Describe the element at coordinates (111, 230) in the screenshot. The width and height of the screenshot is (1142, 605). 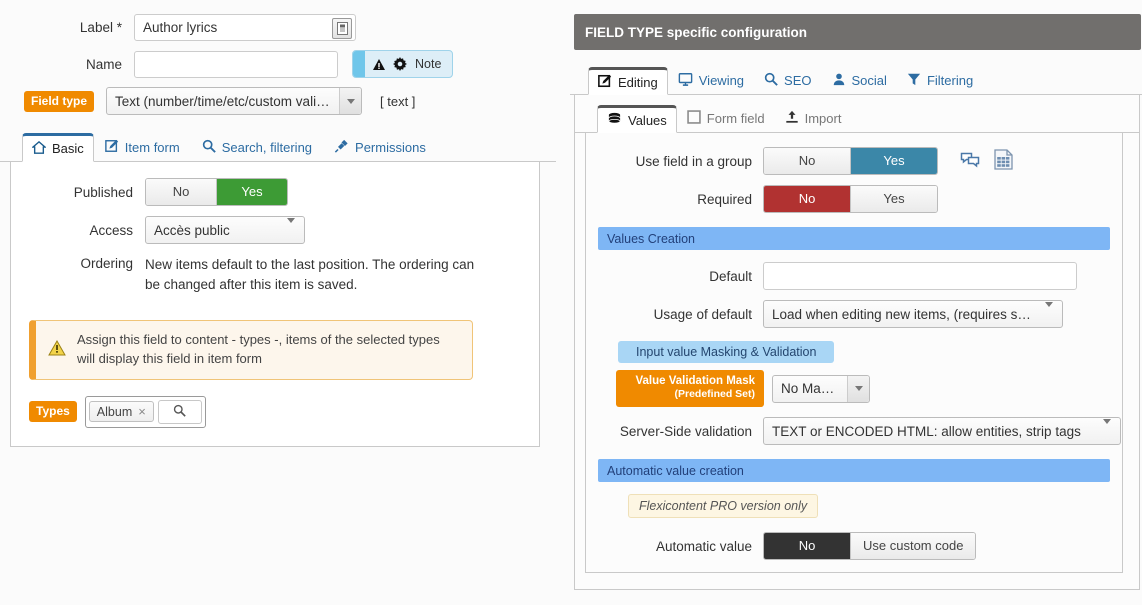
I see `access-label: Access` at that location.